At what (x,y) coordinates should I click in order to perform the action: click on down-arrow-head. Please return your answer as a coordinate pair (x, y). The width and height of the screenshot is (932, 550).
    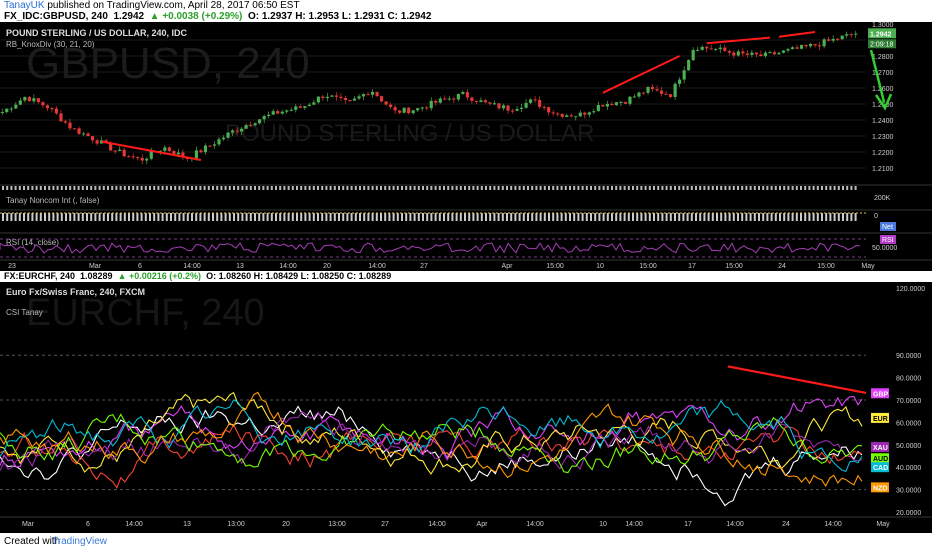
    Looking at the image, I should click on (883, 102).